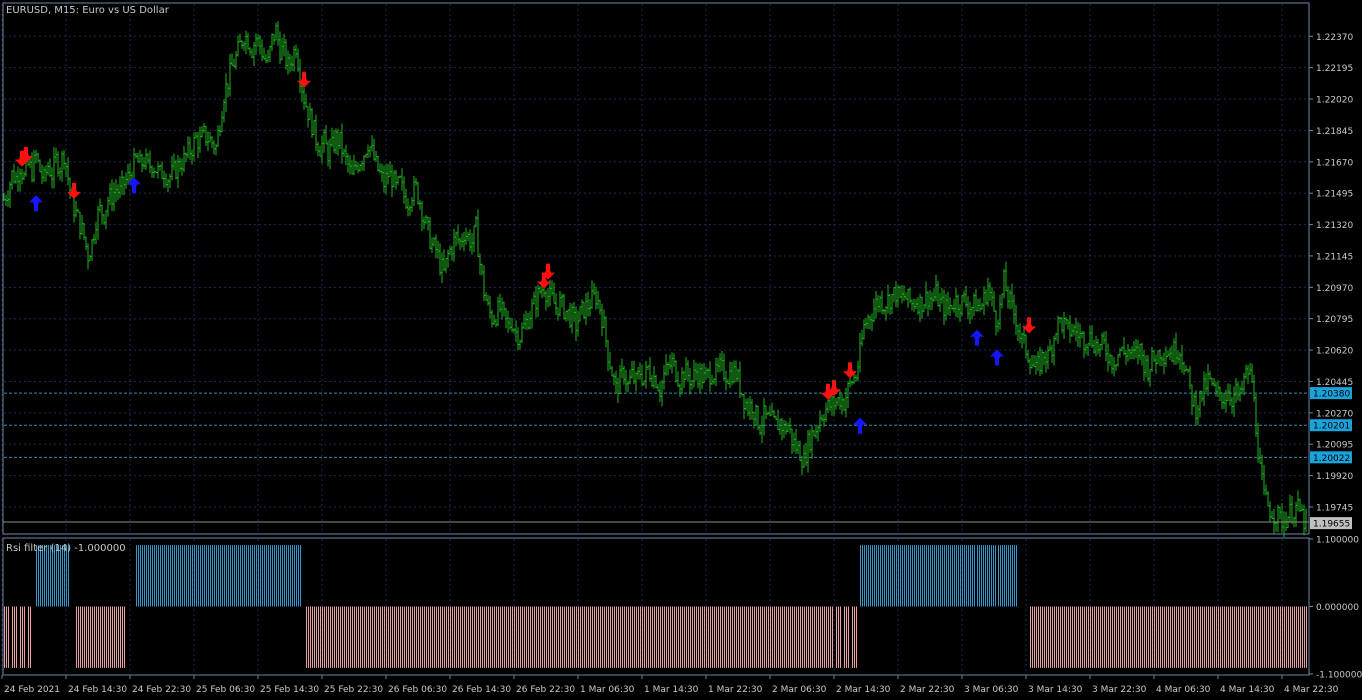 The image size is (1362, 700). I want to click on x-tick-label: 25 Feb 14:30, so click(289, 690).